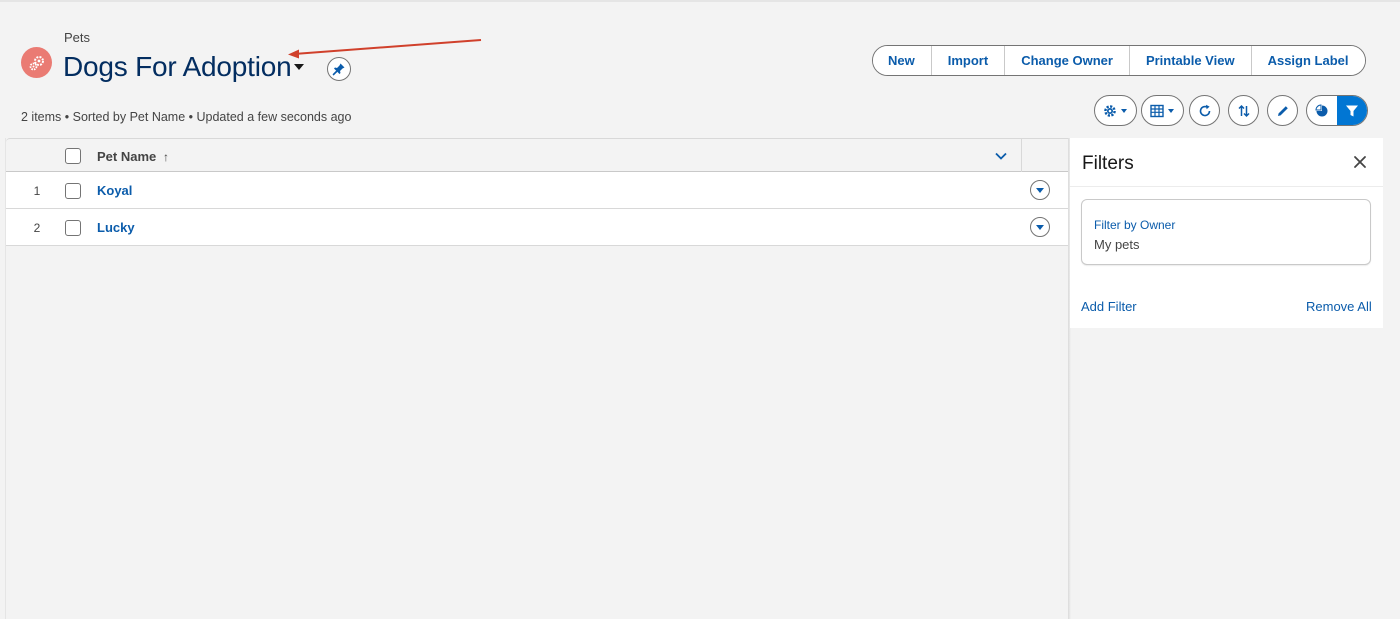 The width and height of the screenshot is (1400, 619). What do you see at coordinates (299, 67) in the screenshot?
I see `list-view-switcher-caret-icon` at bounding box center [299, 67].